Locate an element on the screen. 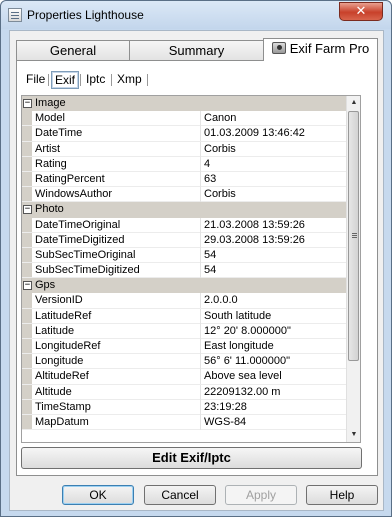  property-name: SubSecTimeDigitized is located at coordinates (87, 270).